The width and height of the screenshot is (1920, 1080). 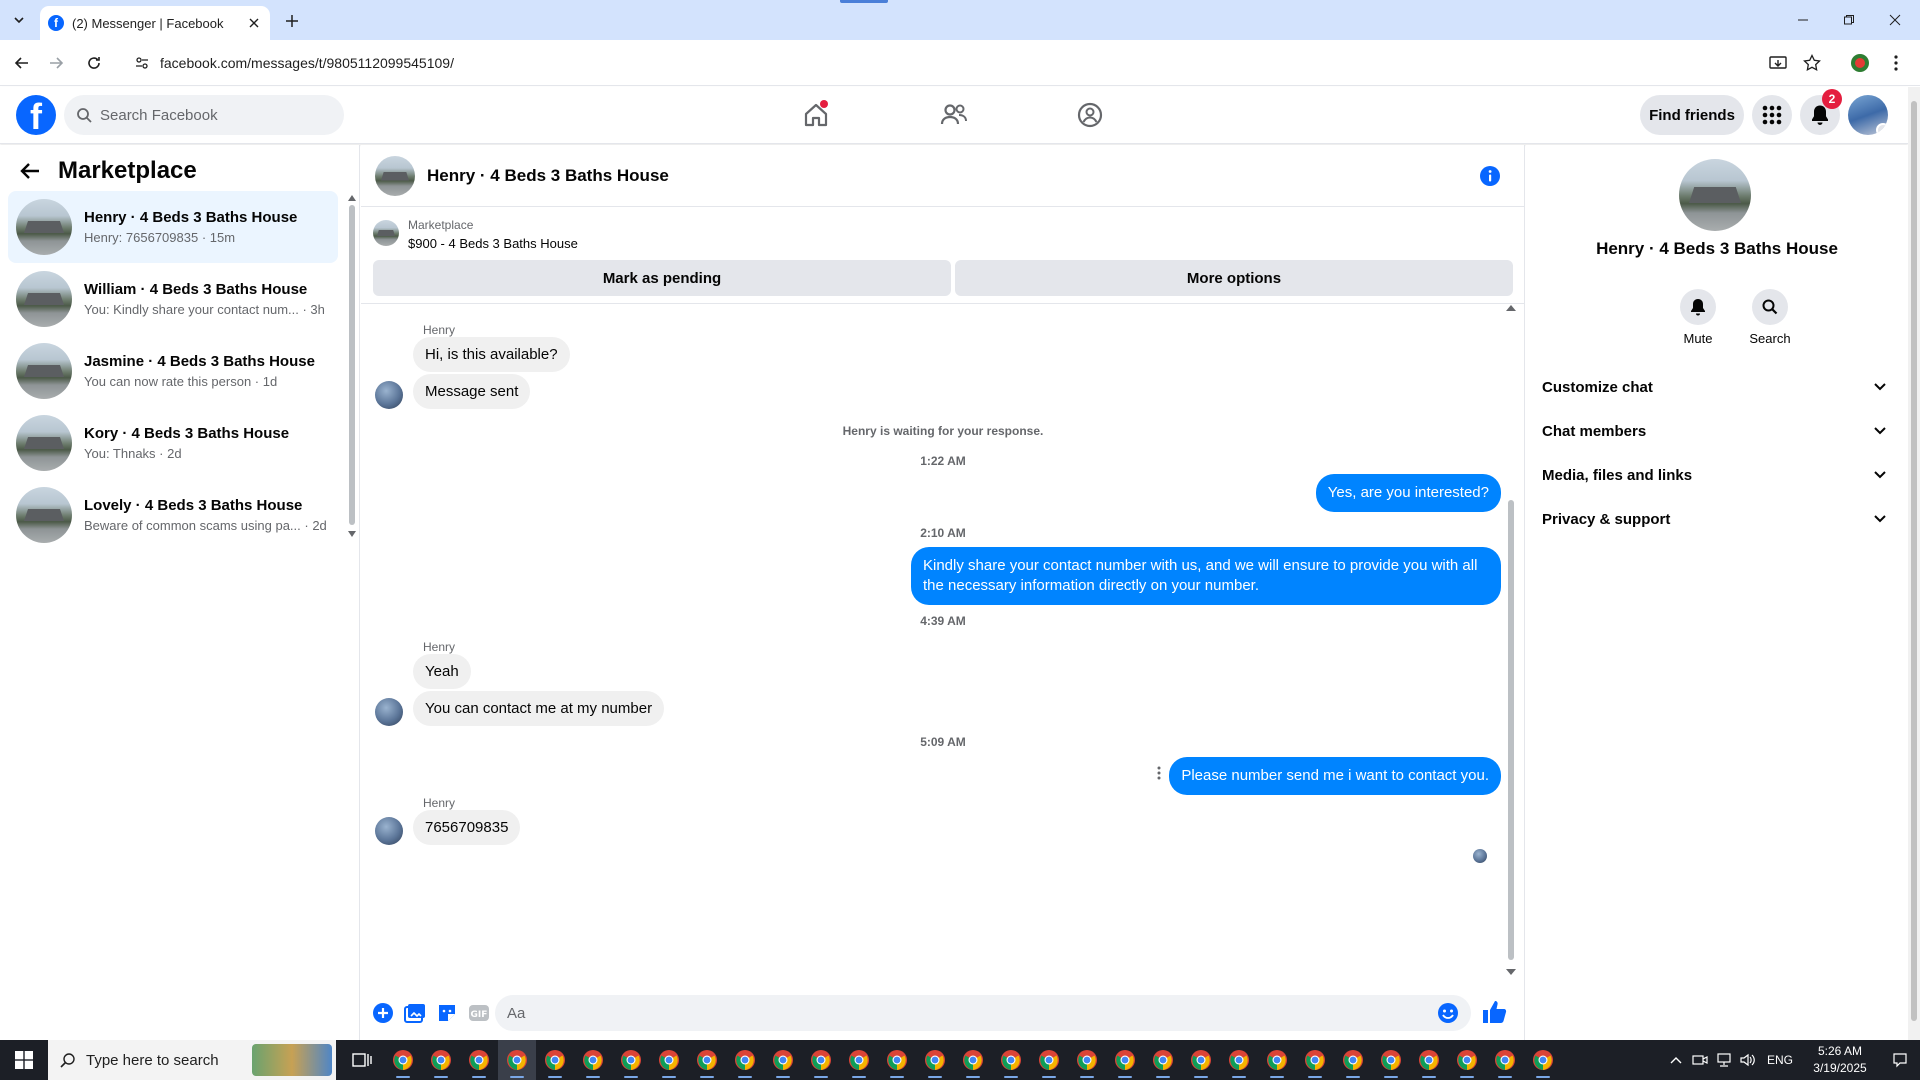 What do you see at coordinates (24, 1060) in the screenshot?
I see `windows-start-icon` at bounding box center [24, 1060].